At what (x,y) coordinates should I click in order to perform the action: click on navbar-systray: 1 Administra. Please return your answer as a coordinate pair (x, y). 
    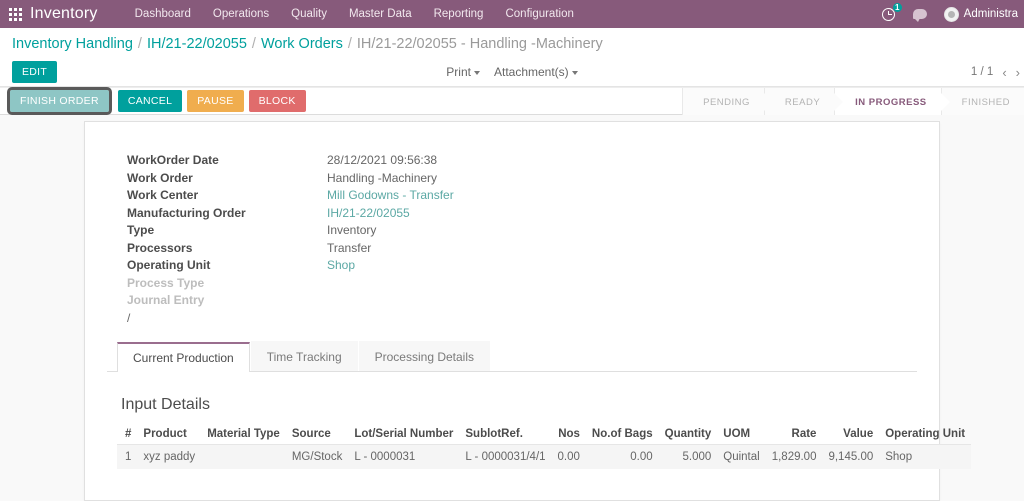
    Looking at the image, I should click on (948, 14).